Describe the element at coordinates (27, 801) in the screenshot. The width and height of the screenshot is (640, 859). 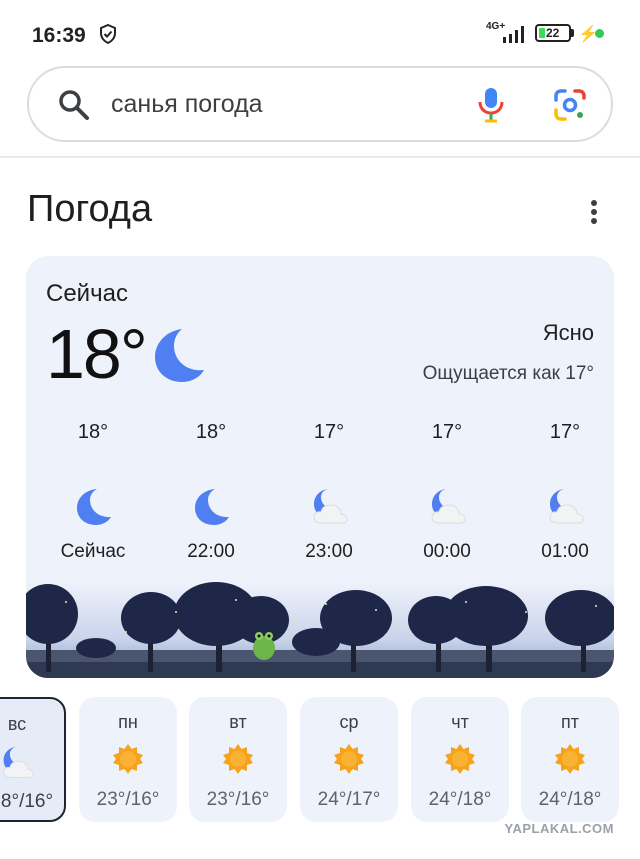
I see `day-temps: 8°/16°` at that location.